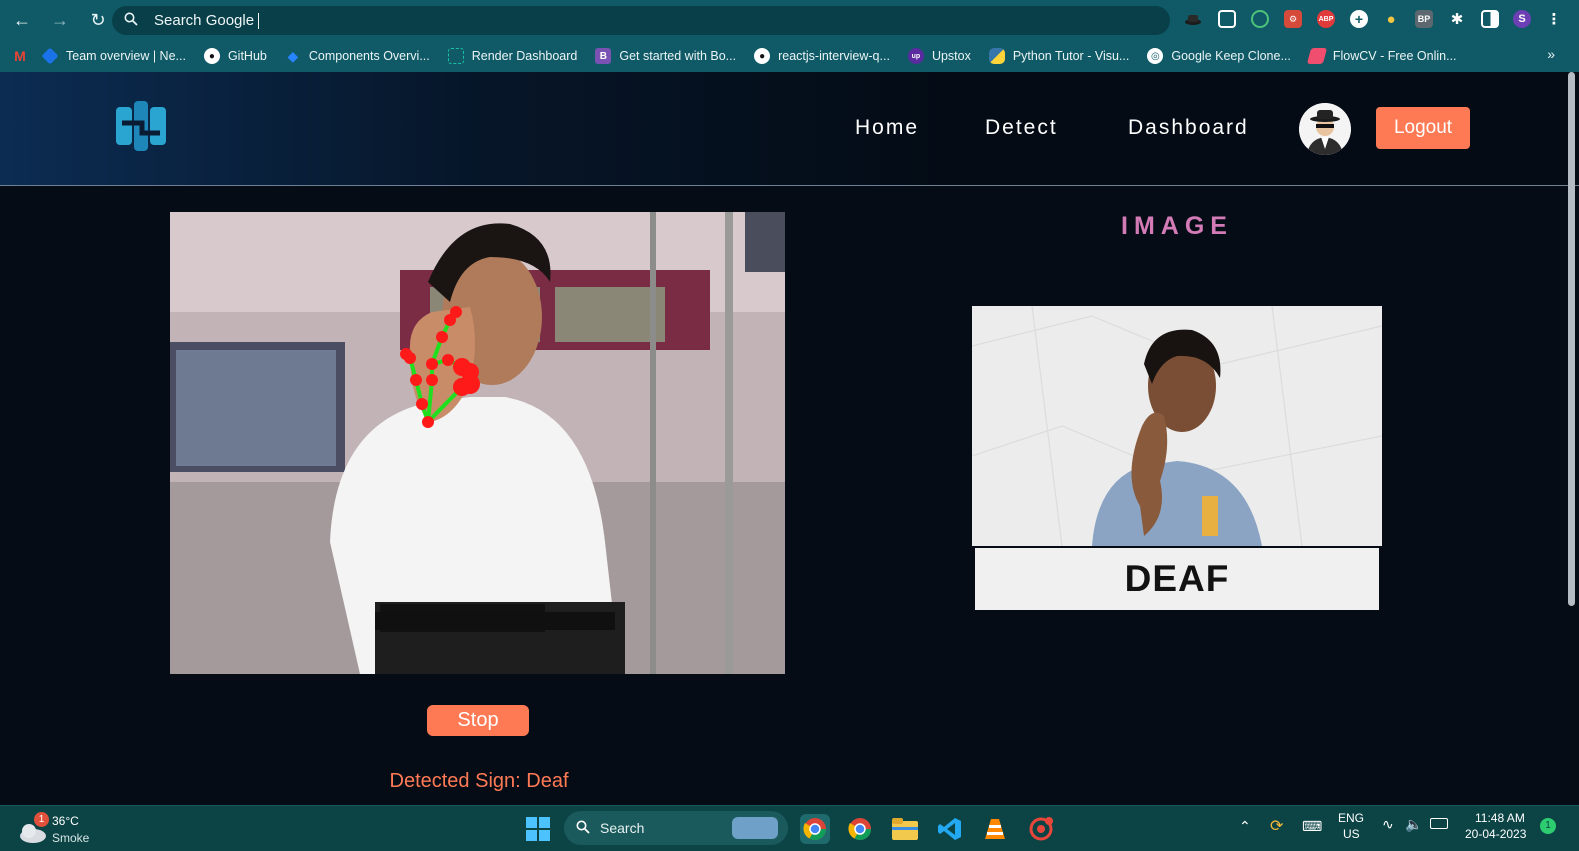 Image resolution: width=1579 pixels, height=851 pixels. Describe the element at coordinates (259, 20) in the screenshot. I see `text-caret` at that location.